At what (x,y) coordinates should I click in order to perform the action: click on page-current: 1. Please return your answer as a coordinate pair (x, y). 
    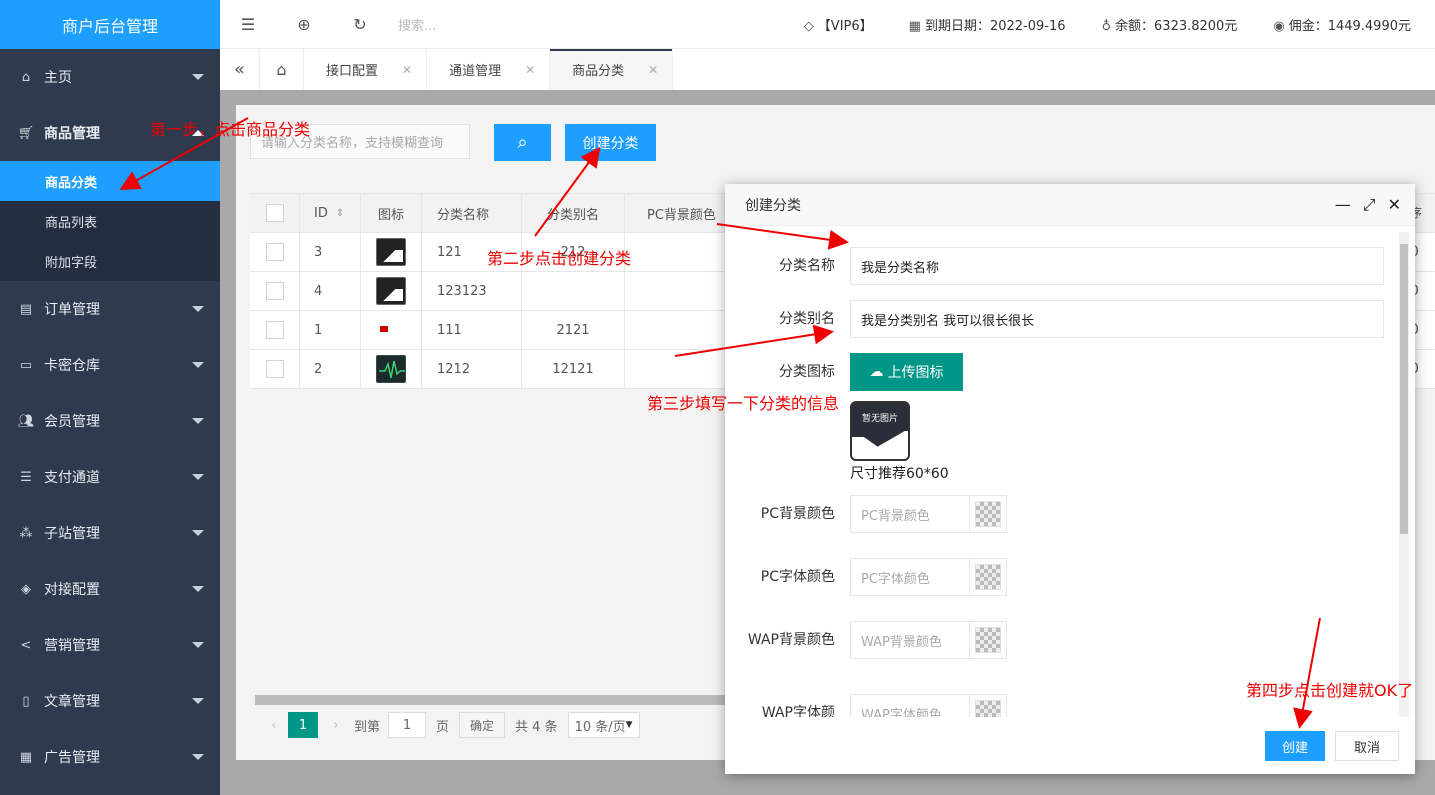
    Looking at the image, I should click on (303, 725).